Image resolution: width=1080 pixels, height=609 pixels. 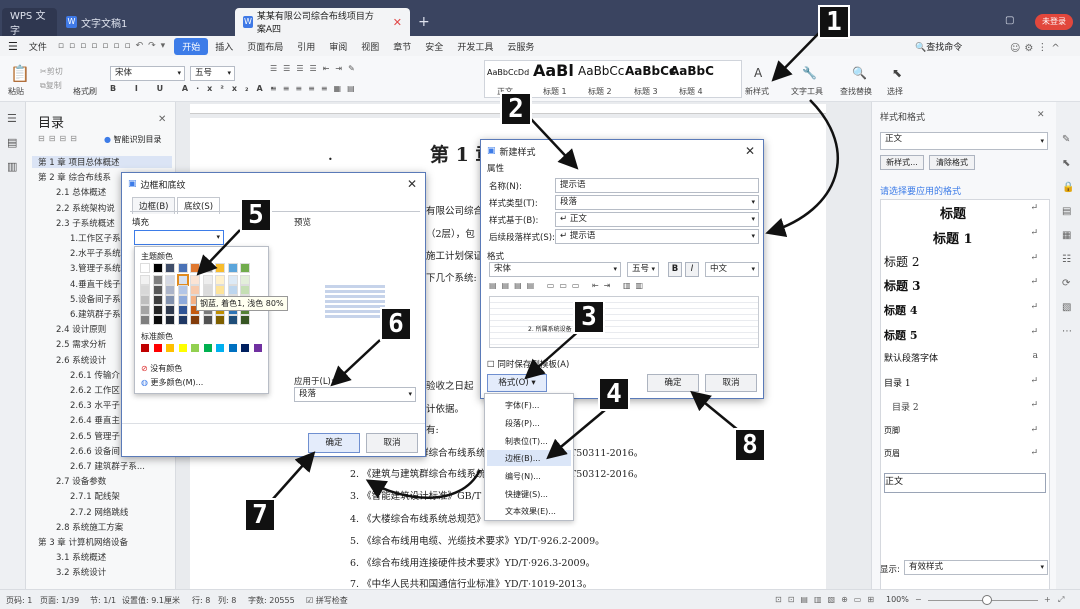 I want to click on search-command: 🔍查找命令, so click(x=938, y=46).